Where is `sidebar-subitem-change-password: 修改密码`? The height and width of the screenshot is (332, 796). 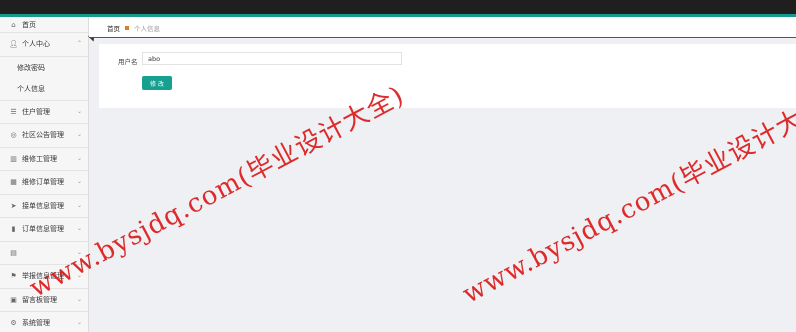
sidebar-subitem-change-password: 修改密码 is located at coordinates (44, 68).